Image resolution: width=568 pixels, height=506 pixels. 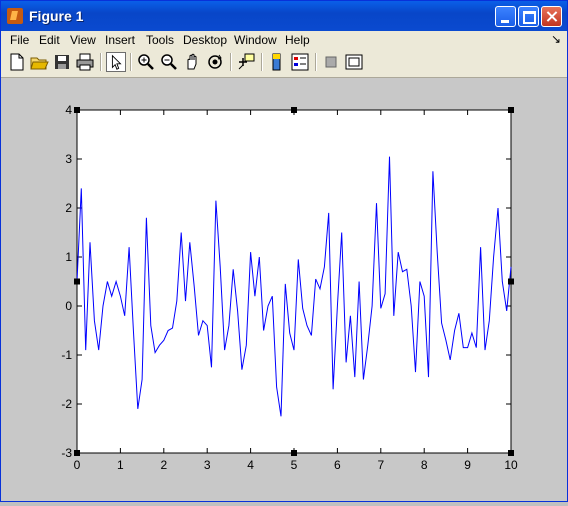 What do you see at coordinates (511, 465) in the screenshot?
I see `x-tick-label: 10` at bounding box center [511, 465].